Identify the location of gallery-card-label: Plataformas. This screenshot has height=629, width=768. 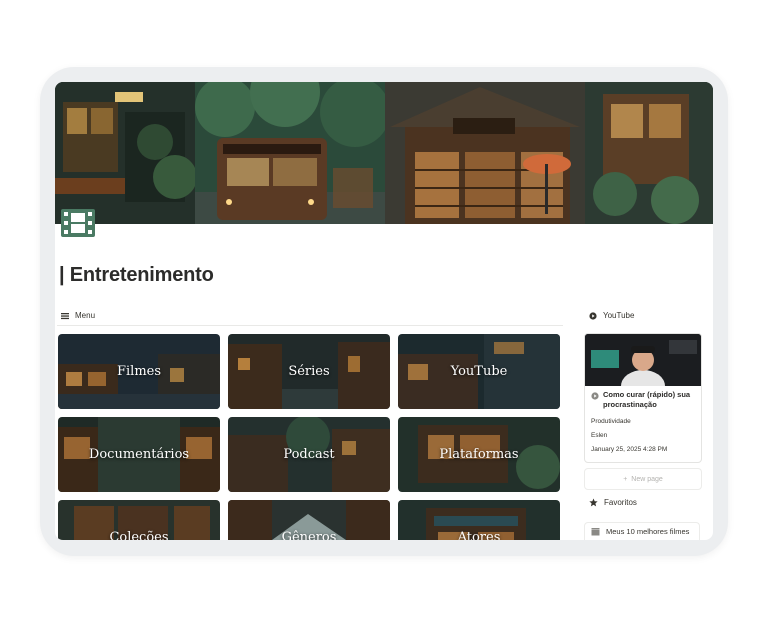
(479, 454).